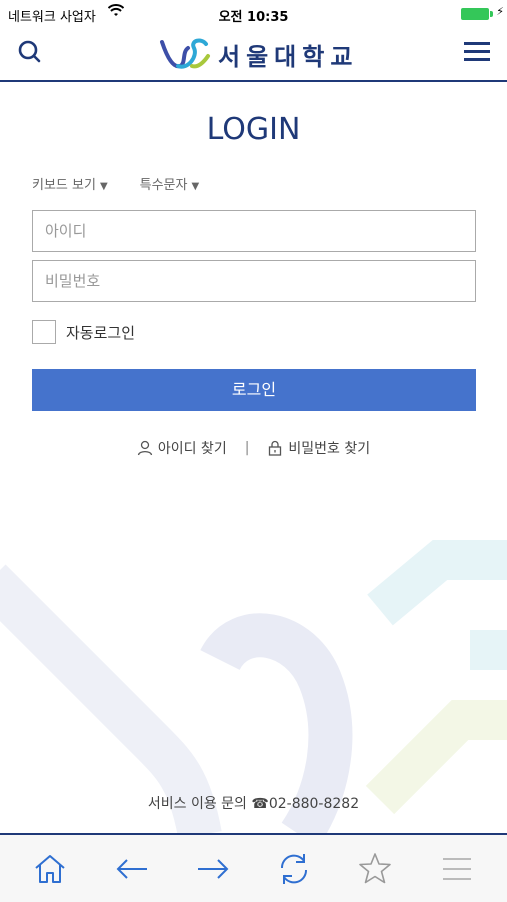  What do you see at coordinates (185, 53) in the screenshot?
I see `logo-mark-icon` at bounding box center [185, 53].